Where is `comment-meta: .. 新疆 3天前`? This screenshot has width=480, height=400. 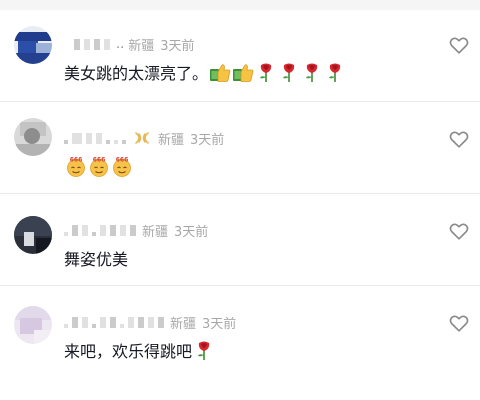 comment-meta: .. 新疆 3天前 is located at coordinates (134, 44).